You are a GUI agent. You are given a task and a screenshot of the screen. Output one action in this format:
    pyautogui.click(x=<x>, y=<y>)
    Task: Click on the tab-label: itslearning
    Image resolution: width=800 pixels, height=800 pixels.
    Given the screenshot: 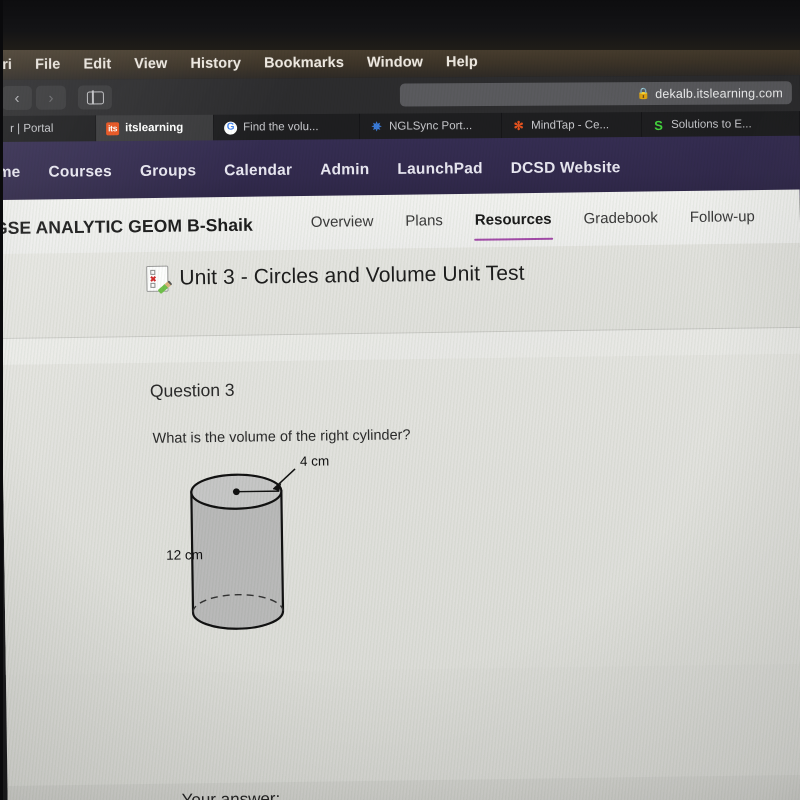 What is the action you would take?
    pyautogui.click(x=154, y=128)
    